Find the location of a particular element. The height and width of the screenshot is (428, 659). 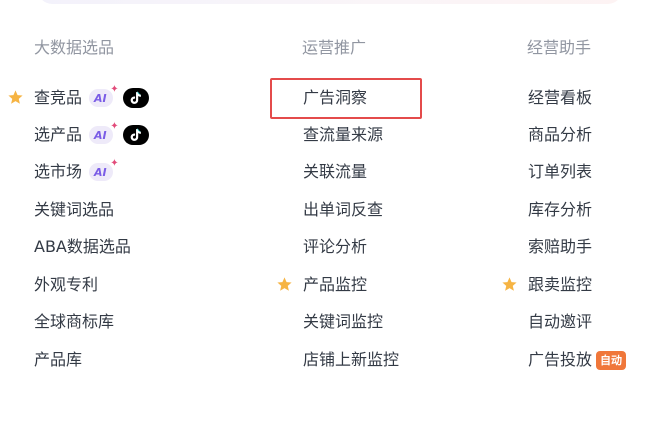

menu-item-aba-selection: ABA数据选品 is located at coordinates (82, 247).